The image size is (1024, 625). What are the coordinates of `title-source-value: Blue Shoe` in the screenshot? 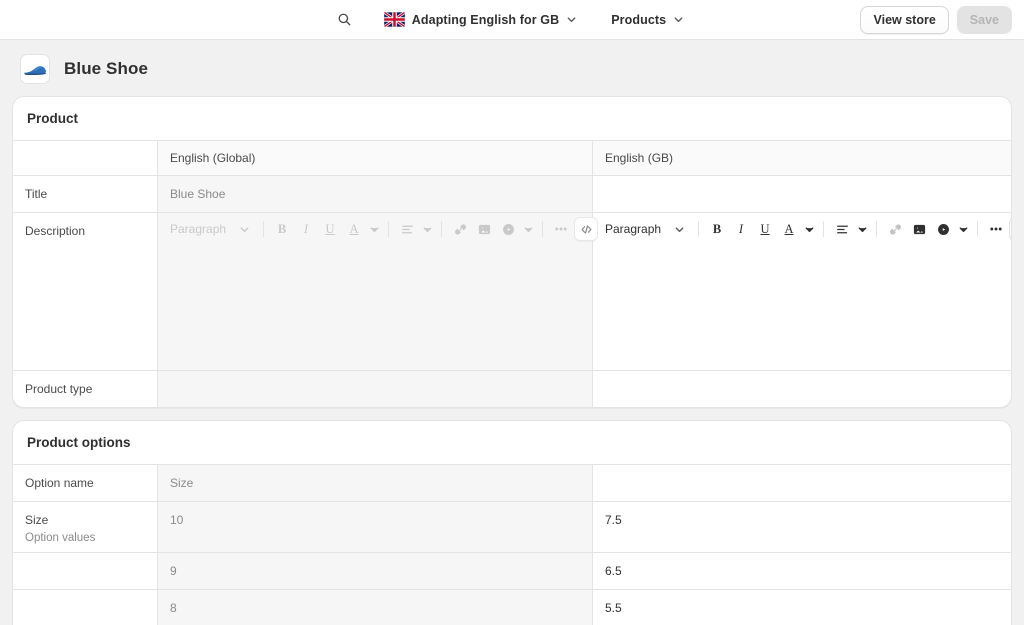 It's located at (198, 194).